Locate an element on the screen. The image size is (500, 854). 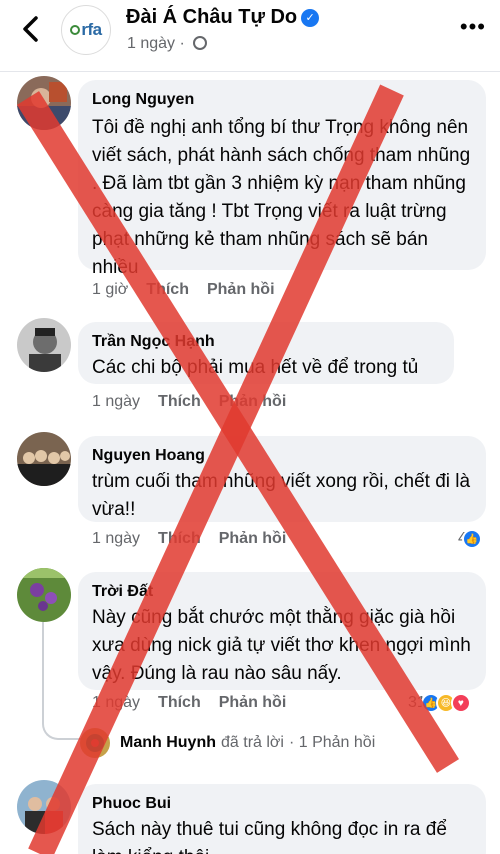
page-avatar: rfa is located at coordinates (86, 30).